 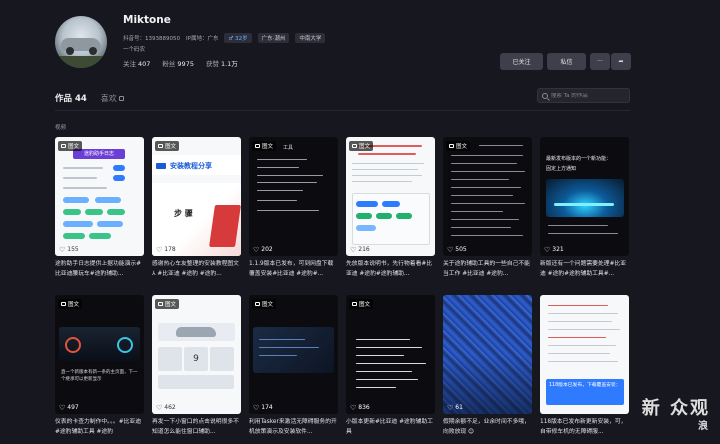 What do you see at coordinates (390, 196) in the screenshot?
I see `work-thumbnail: 图文 ♡ 216` at bounding box center [390, 196].